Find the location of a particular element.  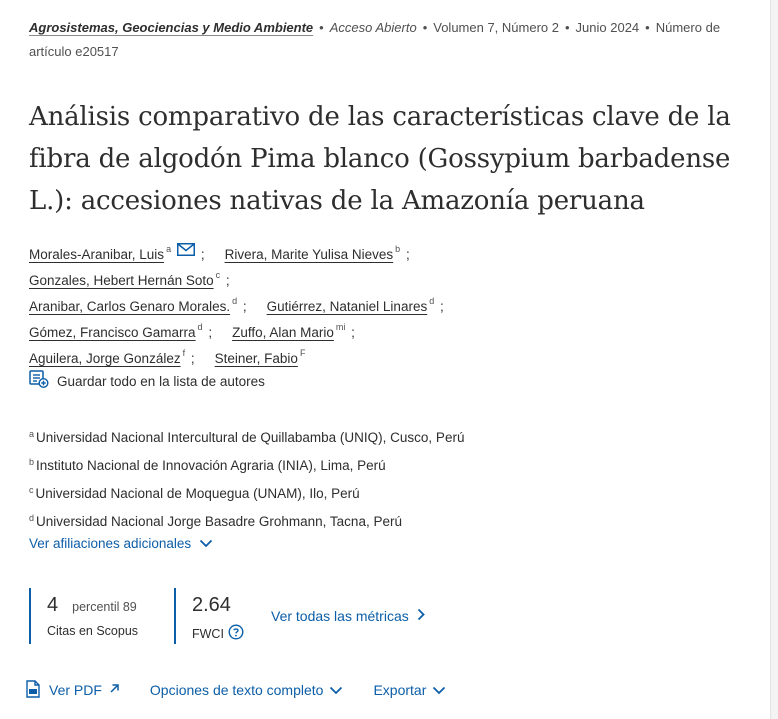

affiliation-superscript: d is located at coordinates (32, 518).